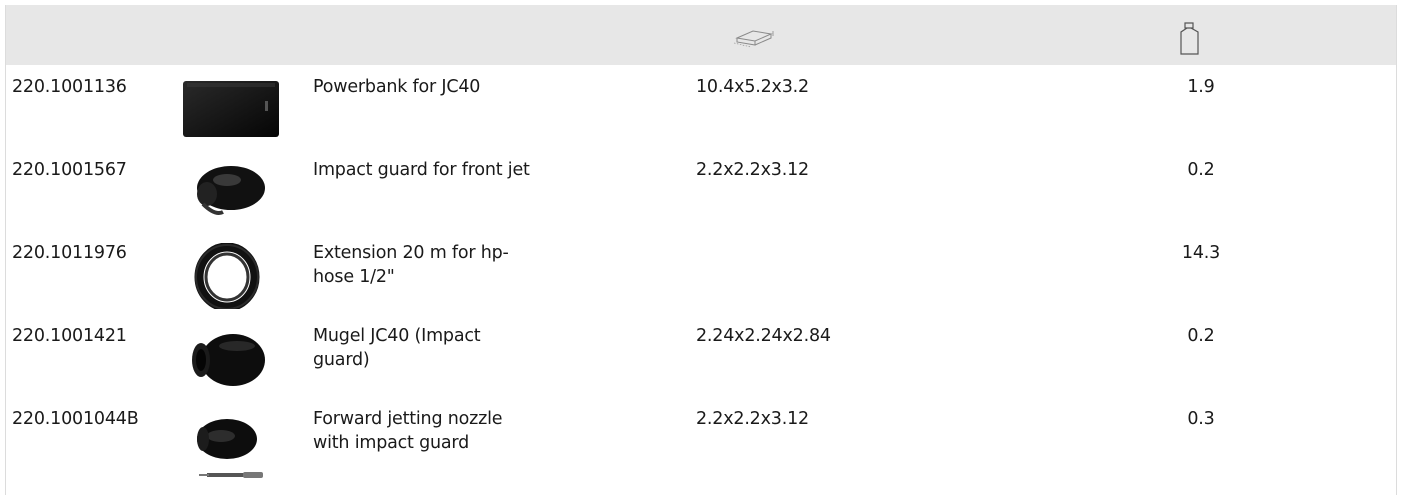  Describe the element at coordinates (75, 419) in the screenshot. I see `article-number: 220.1001044B` at that location.